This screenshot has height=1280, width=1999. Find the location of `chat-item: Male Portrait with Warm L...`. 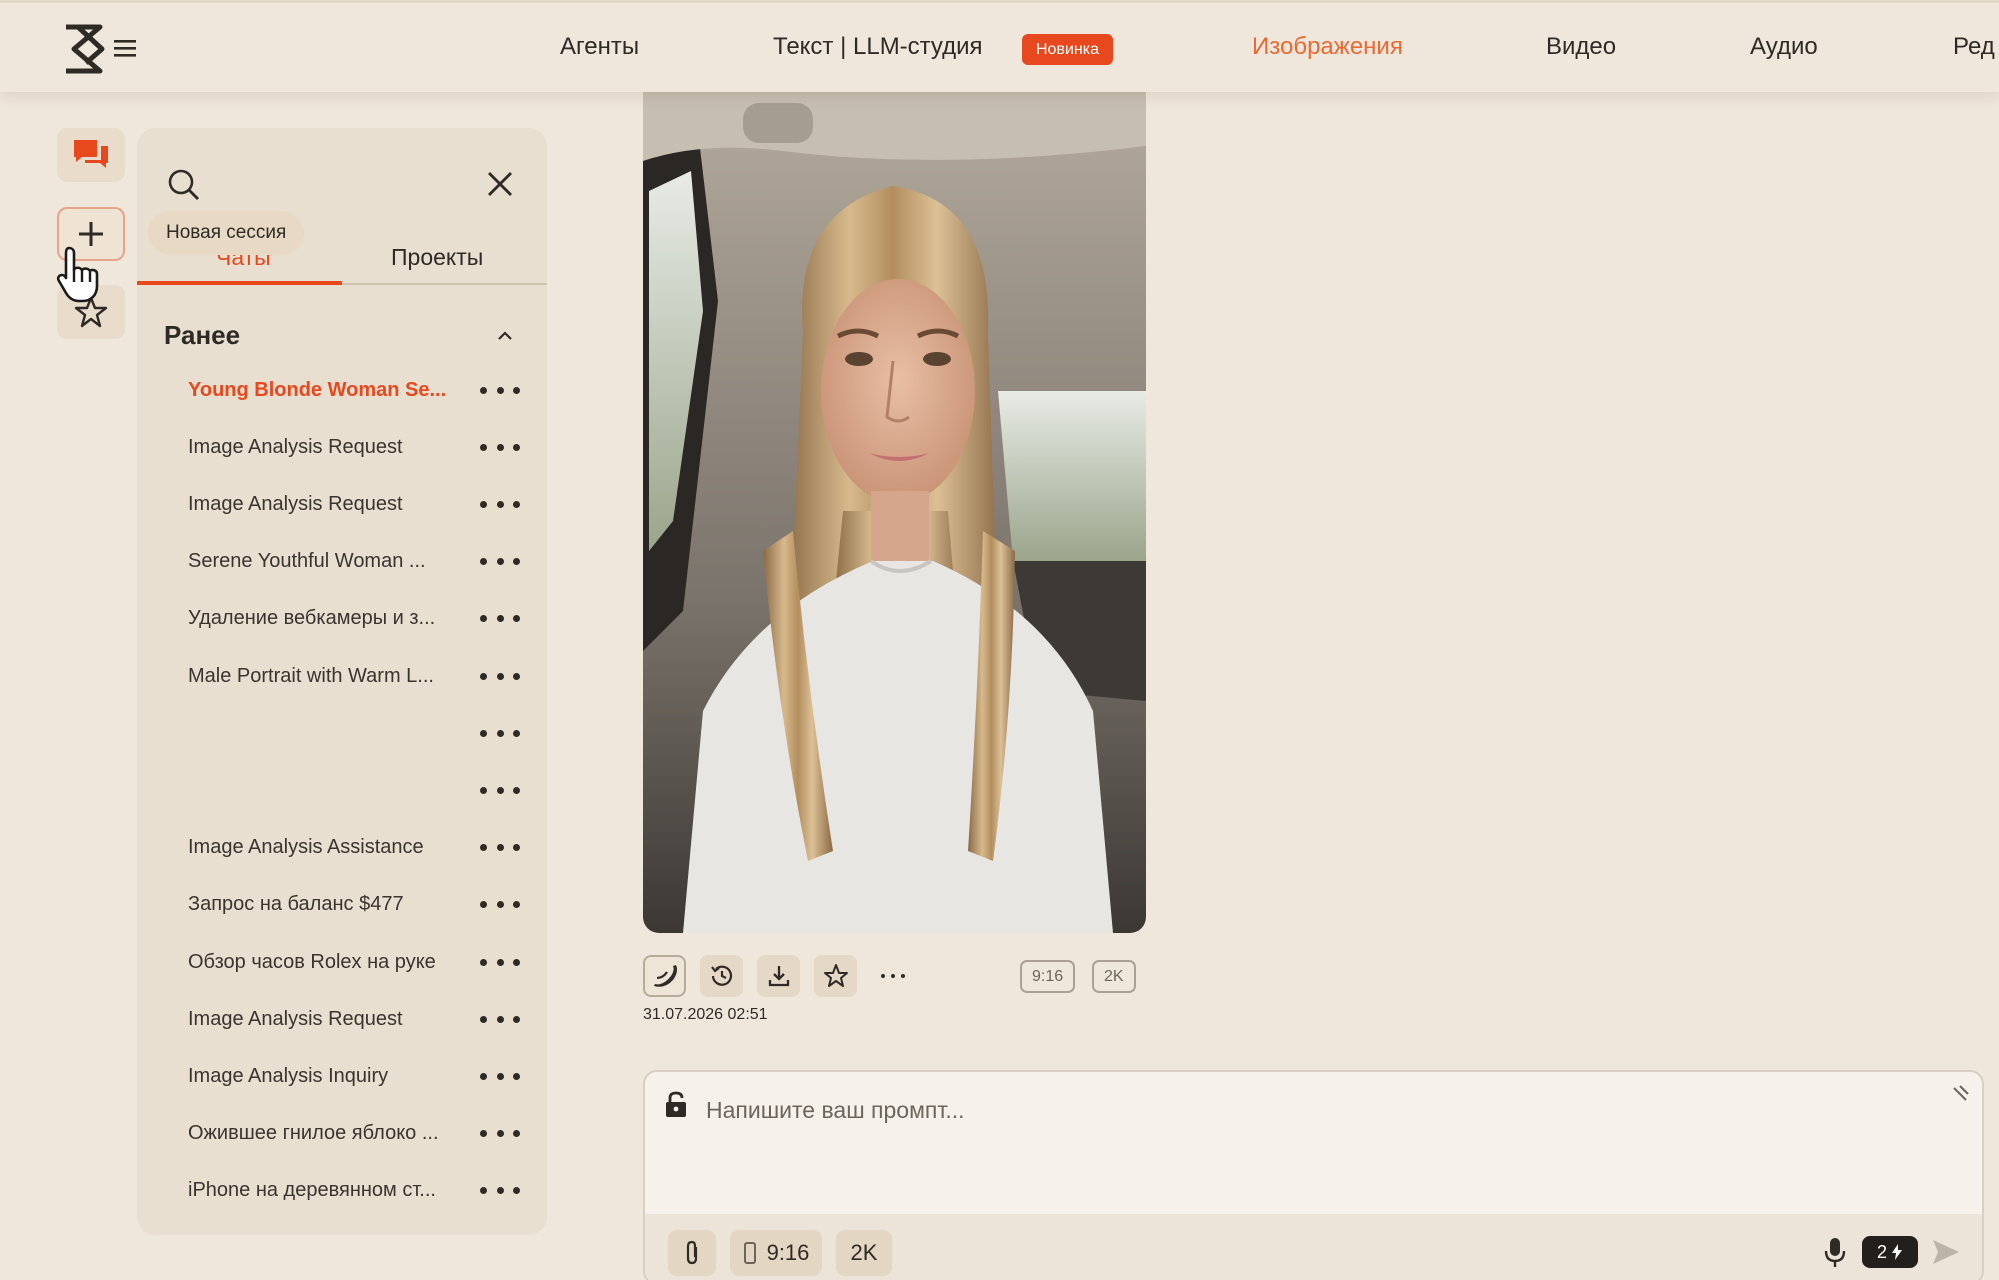

chat-item: Male Portrait with Warm L... is located at coordinates (358, 676).